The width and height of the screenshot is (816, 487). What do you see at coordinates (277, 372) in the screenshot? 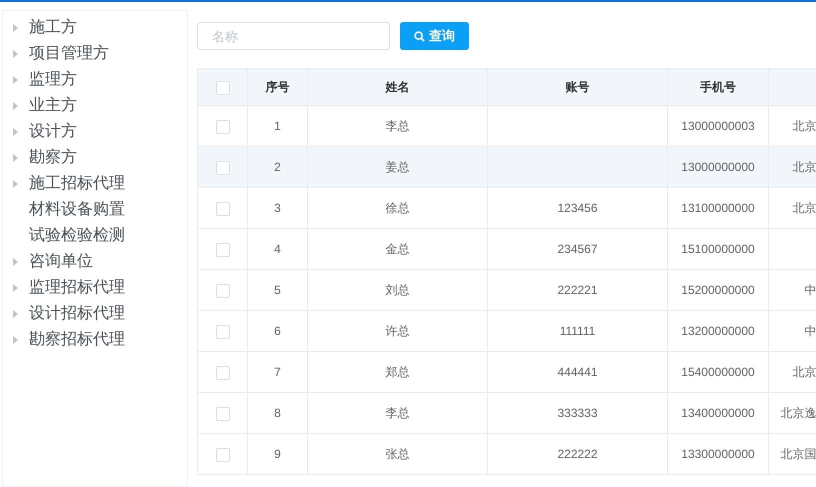
I see `table-cell: 7` at bounding box center [277, 372].